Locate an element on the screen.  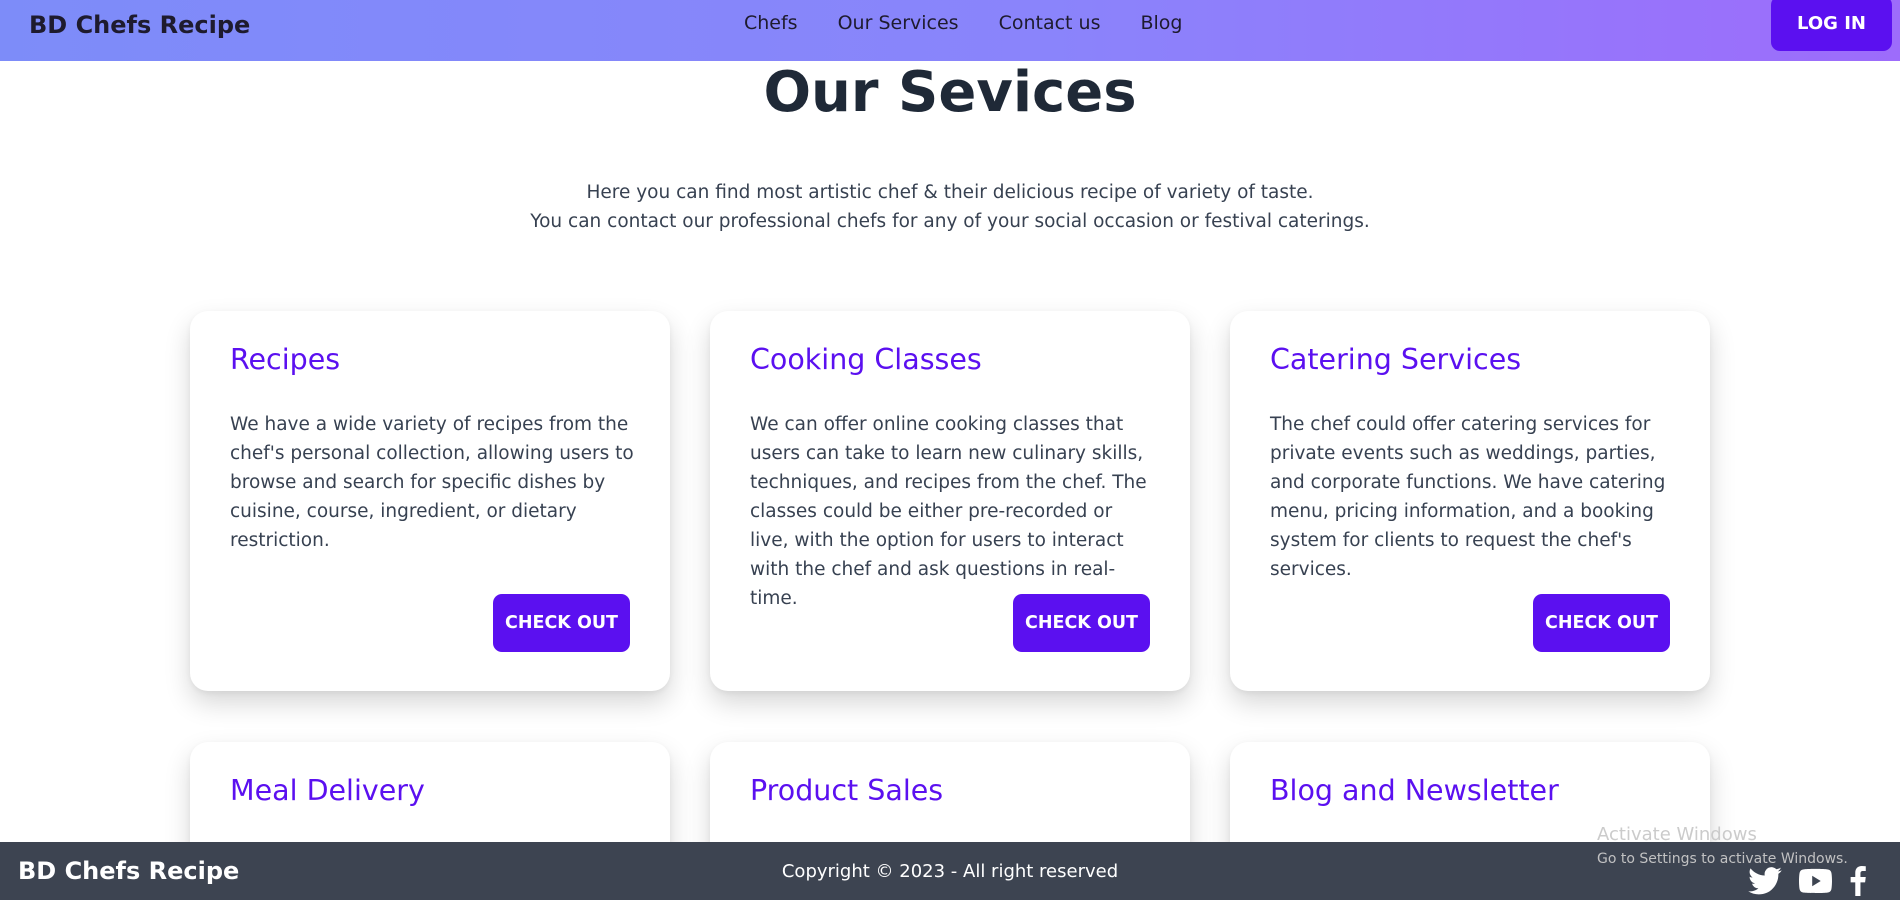
service-card-title: Recipes is located at coordinates (285, 359).